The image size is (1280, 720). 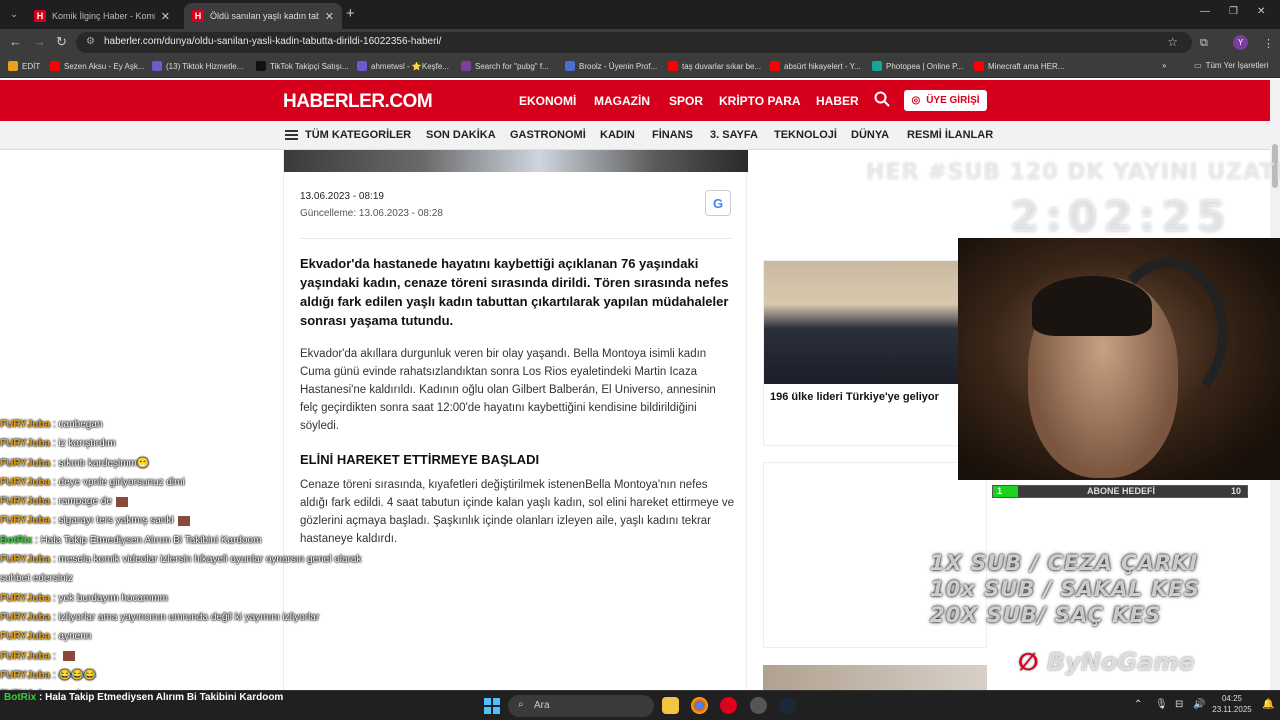 I want to click on file-explorer-icon, so click(x=670, y=705).